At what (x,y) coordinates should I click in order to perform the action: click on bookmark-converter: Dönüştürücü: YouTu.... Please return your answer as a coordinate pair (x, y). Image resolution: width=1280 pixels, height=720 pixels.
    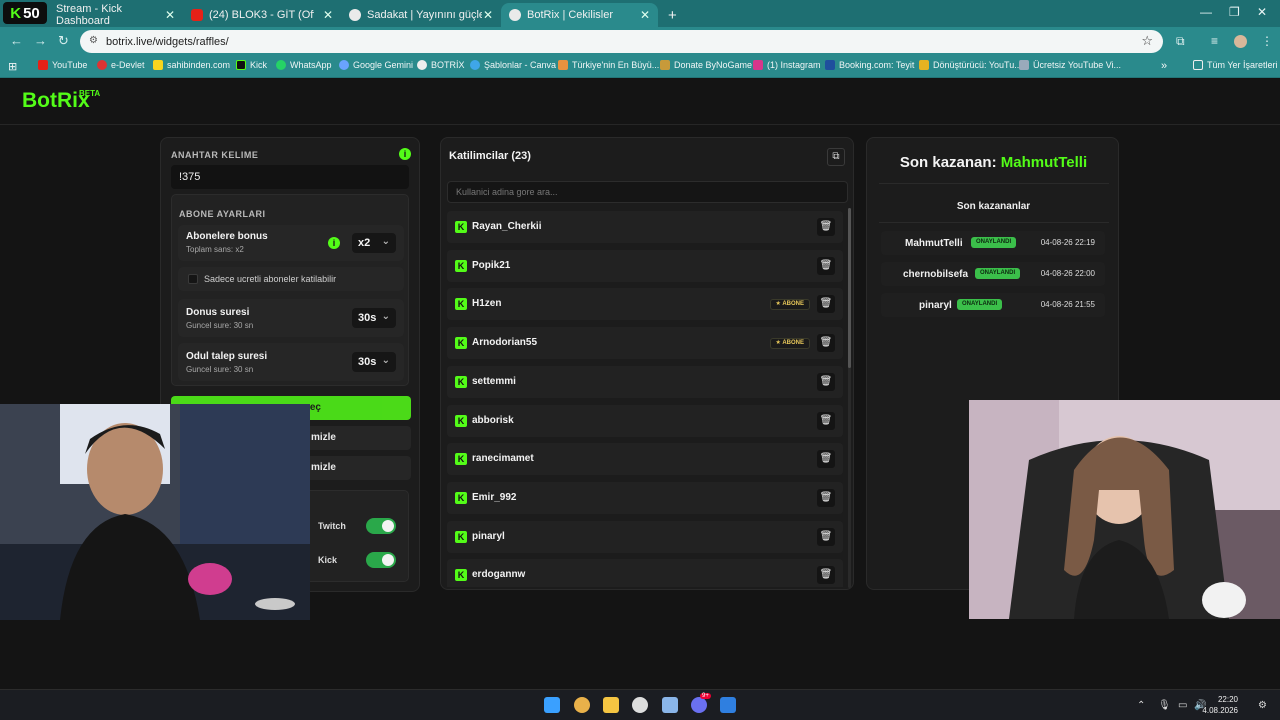
    Looking at the image, I should click on (970, 65).